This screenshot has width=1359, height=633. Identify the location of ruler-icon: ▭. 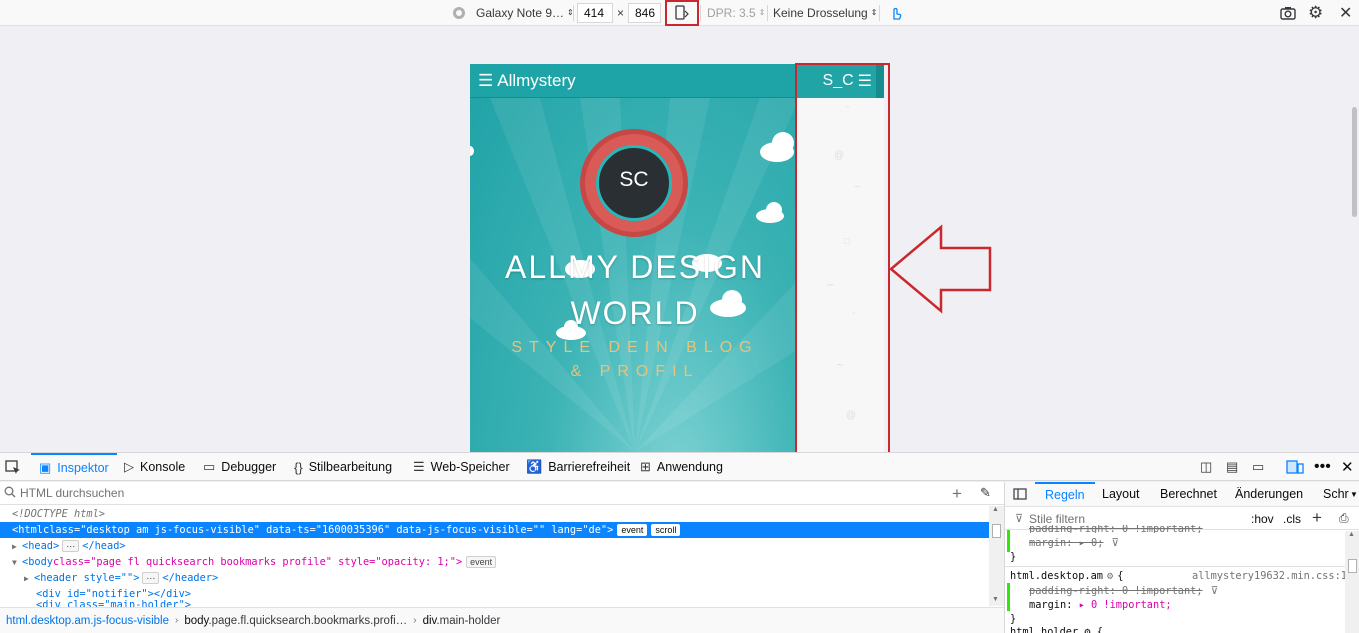
(1258, 467).